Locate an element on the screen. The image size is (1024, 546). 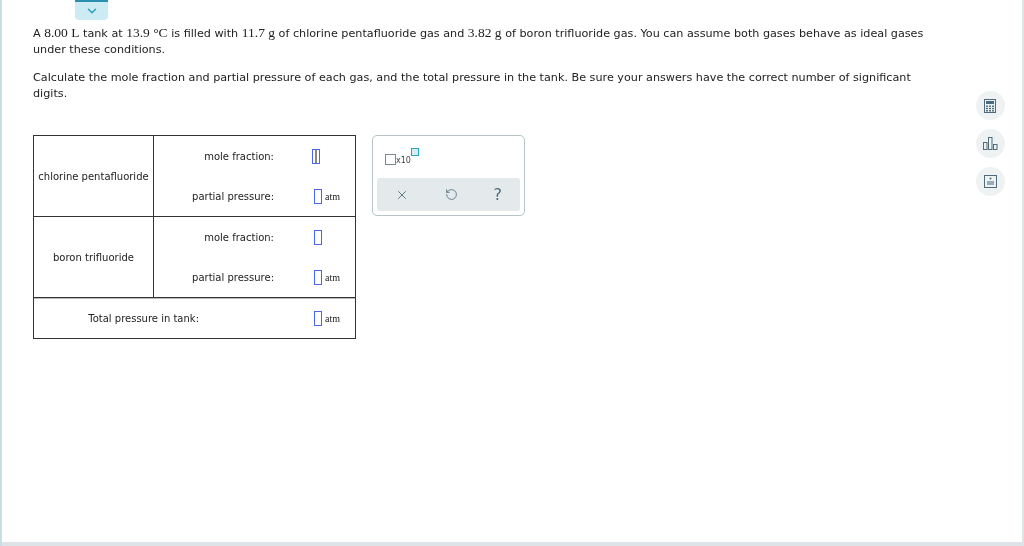
calculator-icon is located at coordinates (990, 105).